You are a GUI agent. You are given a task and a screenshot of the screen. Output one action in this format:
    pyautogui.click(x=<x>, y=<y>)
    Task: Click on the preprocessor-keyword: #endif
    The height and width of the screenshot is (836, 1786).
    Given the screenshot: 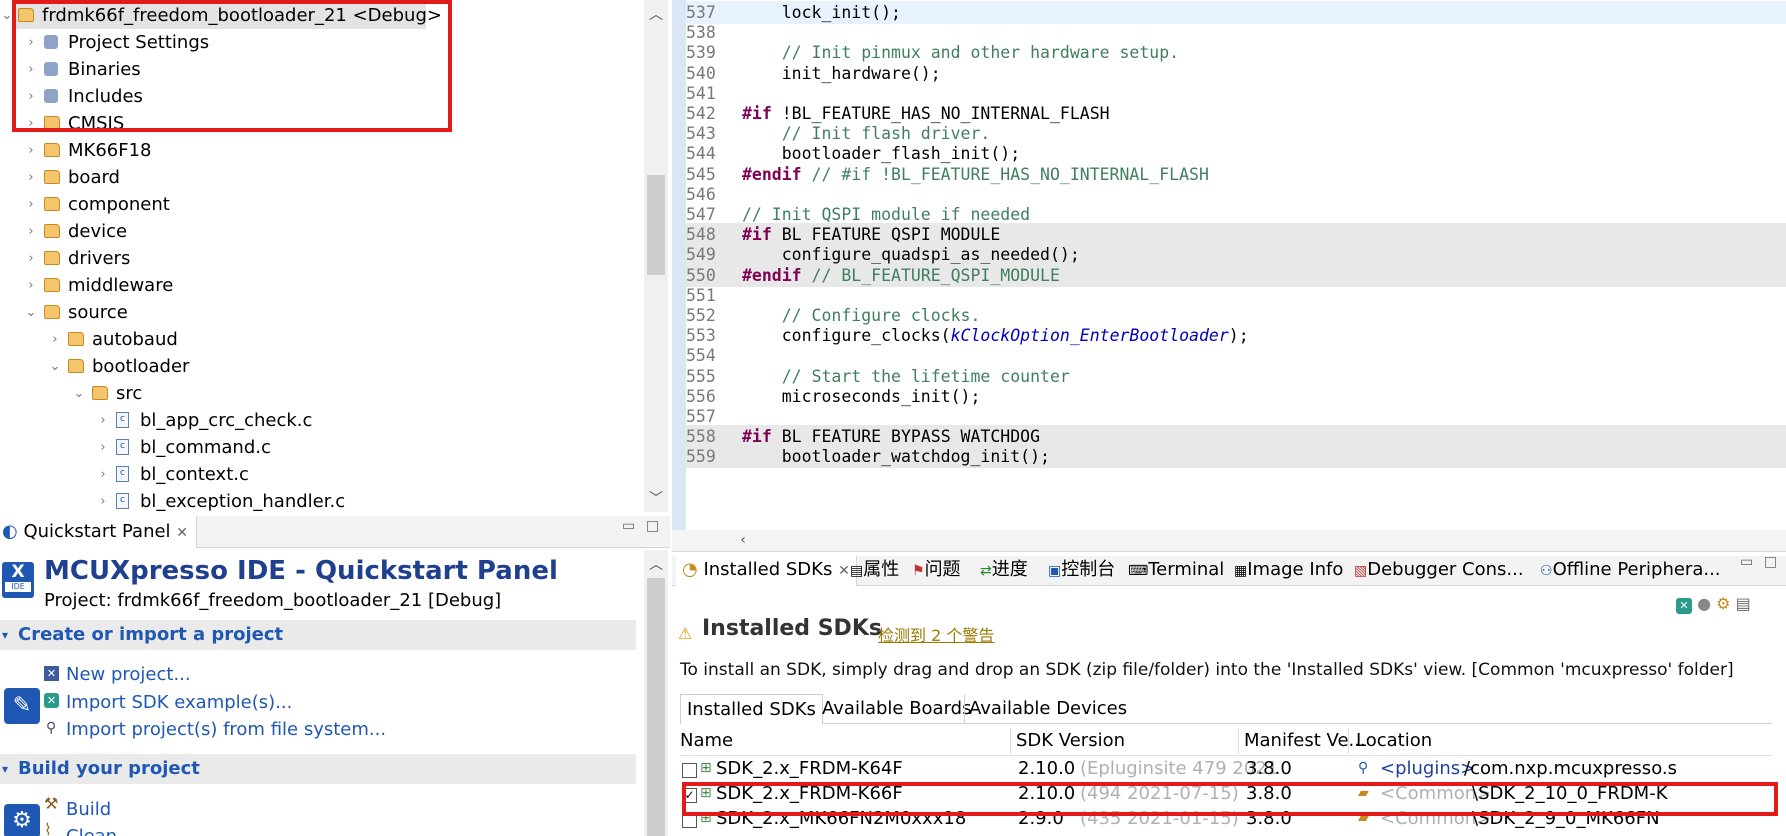 What is the action you would take?
    pyautogui.click(x=772, y=174)
    